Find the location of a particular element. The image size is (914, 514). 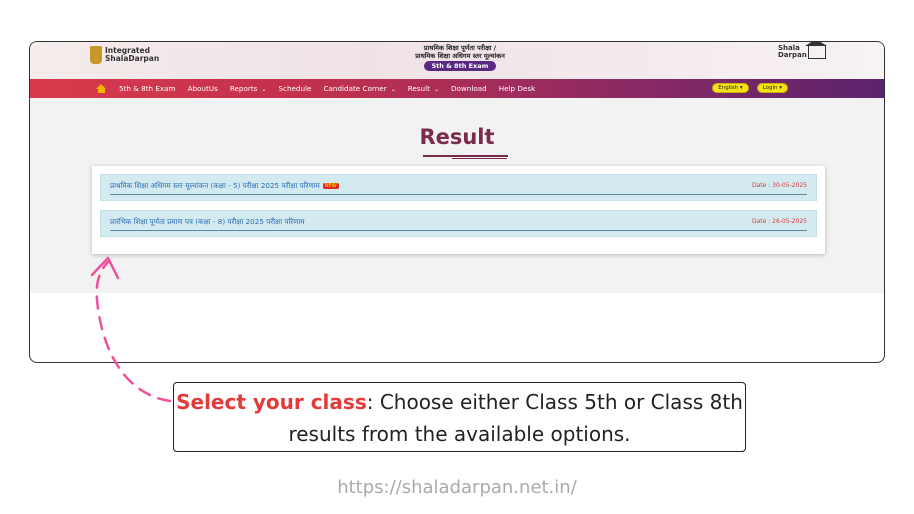

nav-item-candidate-corner: Candidate Corner ⌄ is located at coordinates (359, 88).